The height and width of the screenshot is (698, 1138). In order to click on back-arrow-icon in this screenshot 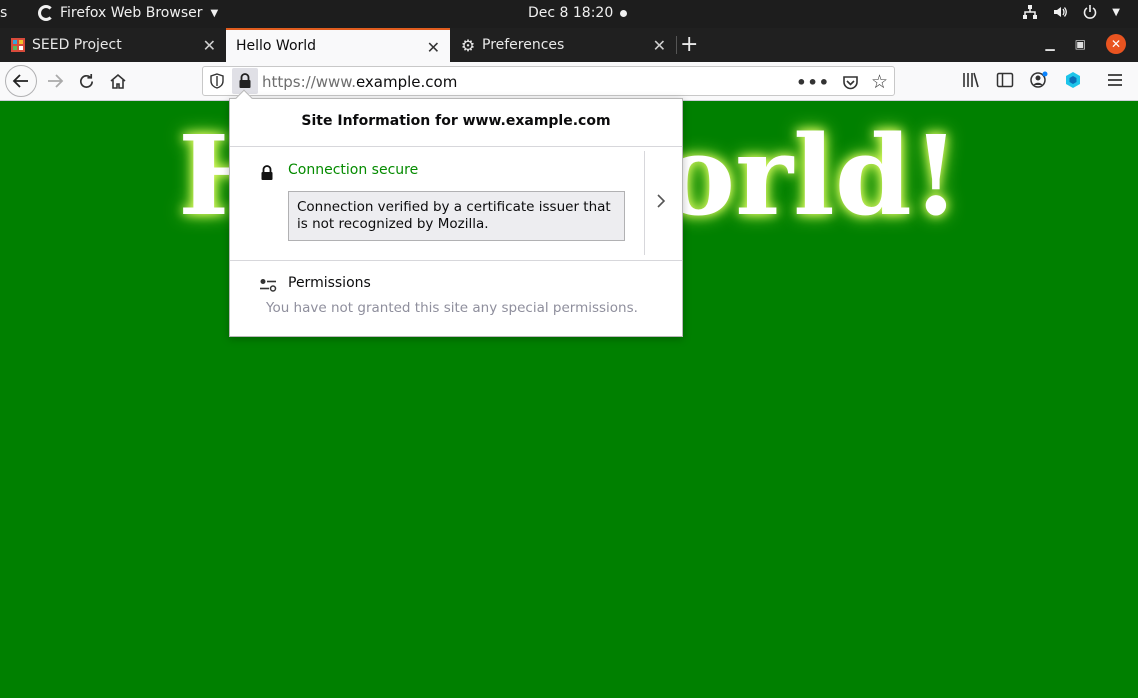, I will do `click(20, 81)`.